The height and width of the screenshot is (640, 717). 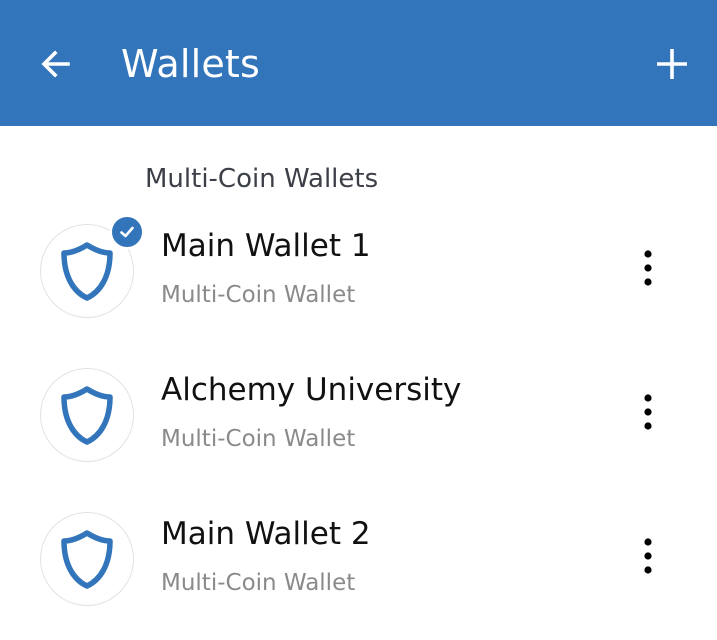 I want to click on section-header: Multi-Coin Wallets, so click(x=262, y=179).